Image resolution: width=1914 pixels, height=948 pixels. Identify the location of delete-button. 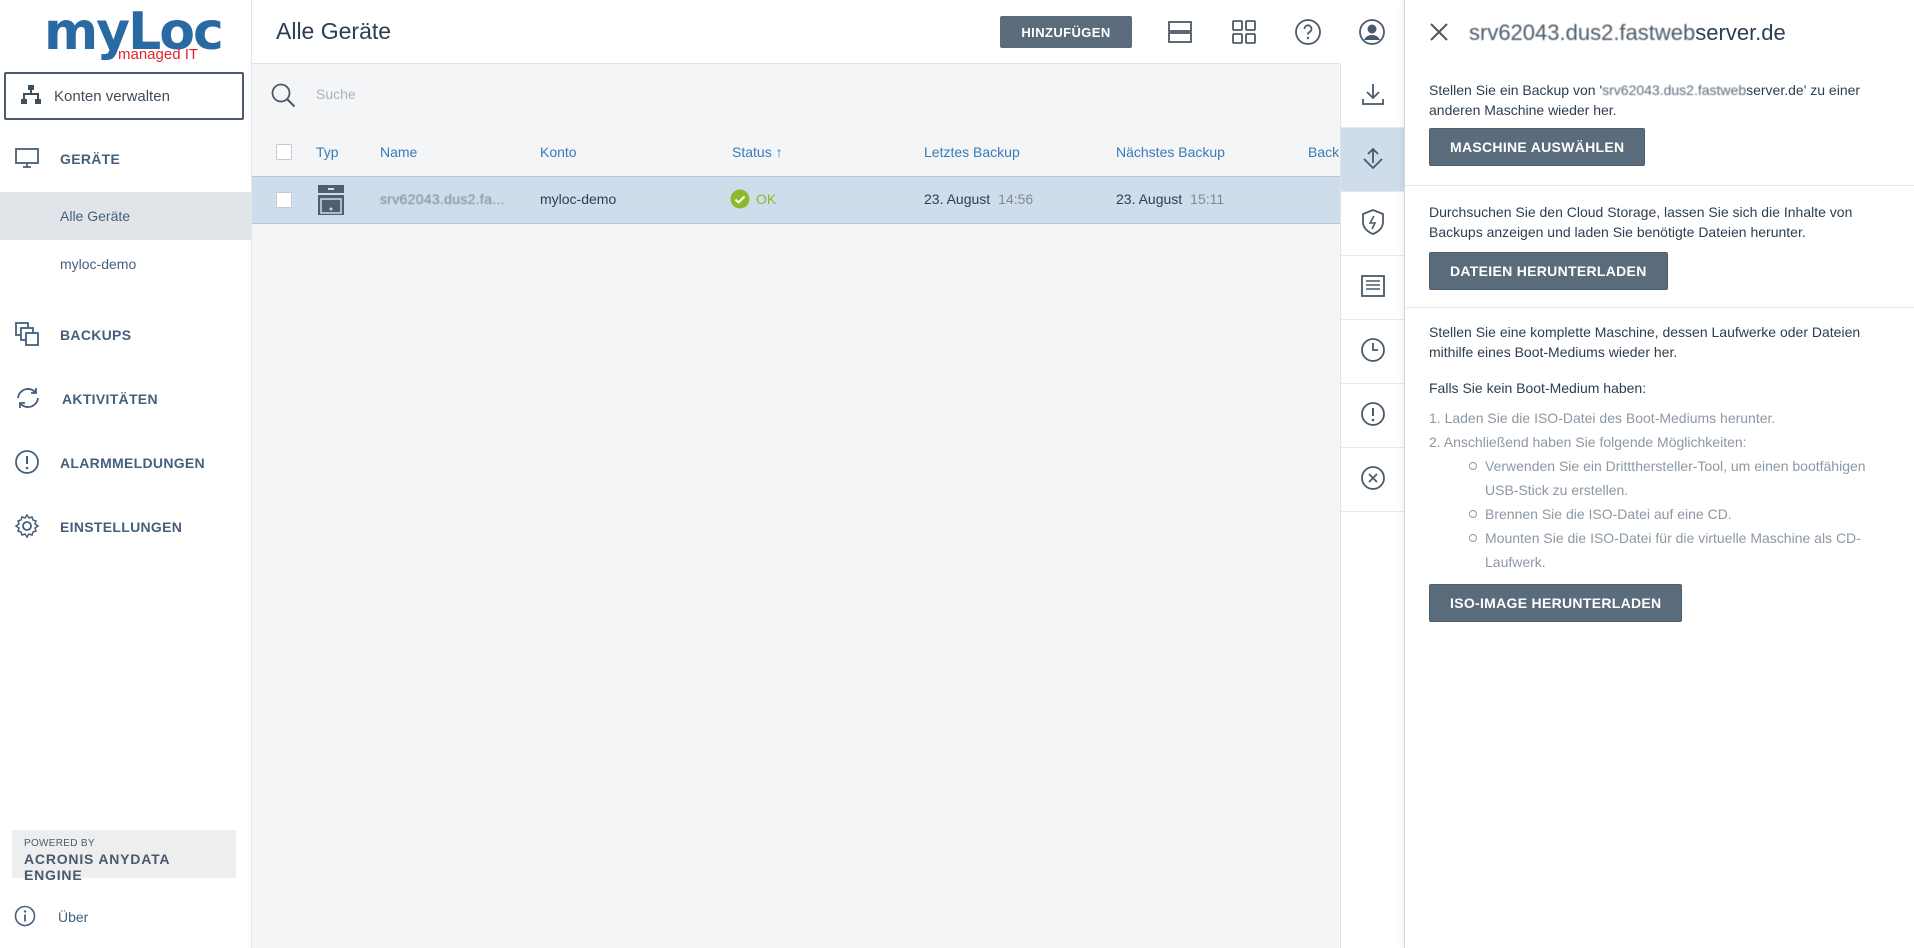
(1373, 480).